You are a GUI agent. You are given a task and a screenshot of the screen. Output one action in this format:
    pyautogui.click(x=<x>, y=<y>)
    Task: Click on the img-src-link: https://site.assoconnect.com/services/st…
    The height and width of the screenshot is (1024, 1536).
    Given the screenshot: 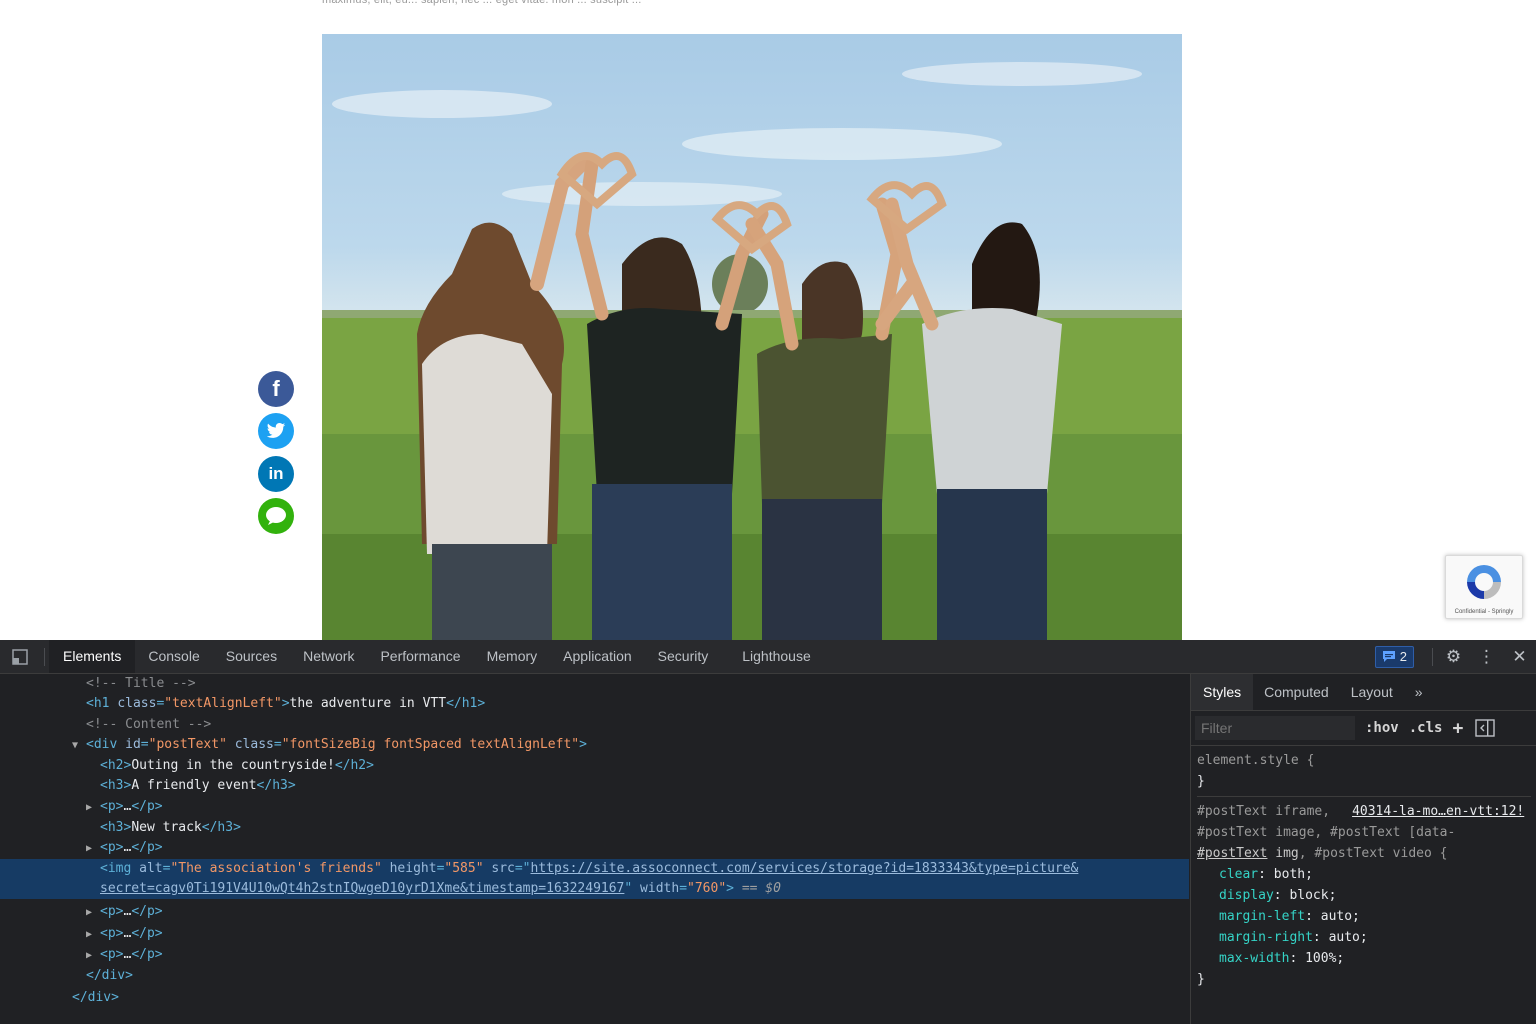 What is the action you would take?
    pyautogui.click(x=805, y=868)
    